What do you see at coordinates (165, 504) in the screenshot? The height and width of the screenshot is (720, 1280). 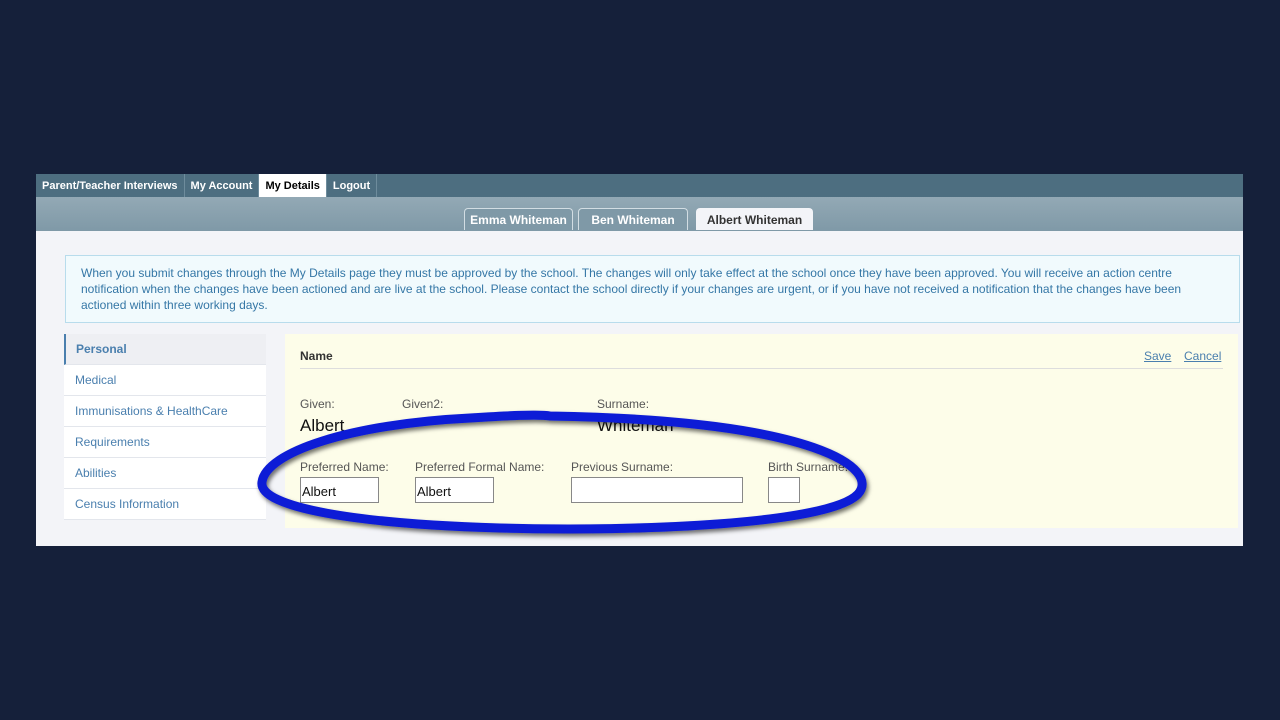 I see `sidebar-item-census-information: Census Information` at bounding box center [165, 504].